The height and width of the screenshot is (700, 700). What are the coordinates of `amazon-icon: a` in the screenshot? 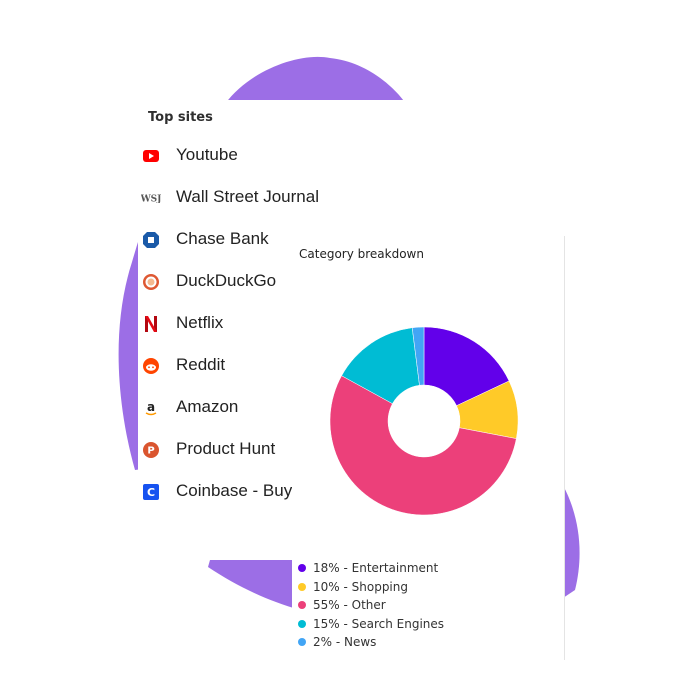 It's located at (151, 408).